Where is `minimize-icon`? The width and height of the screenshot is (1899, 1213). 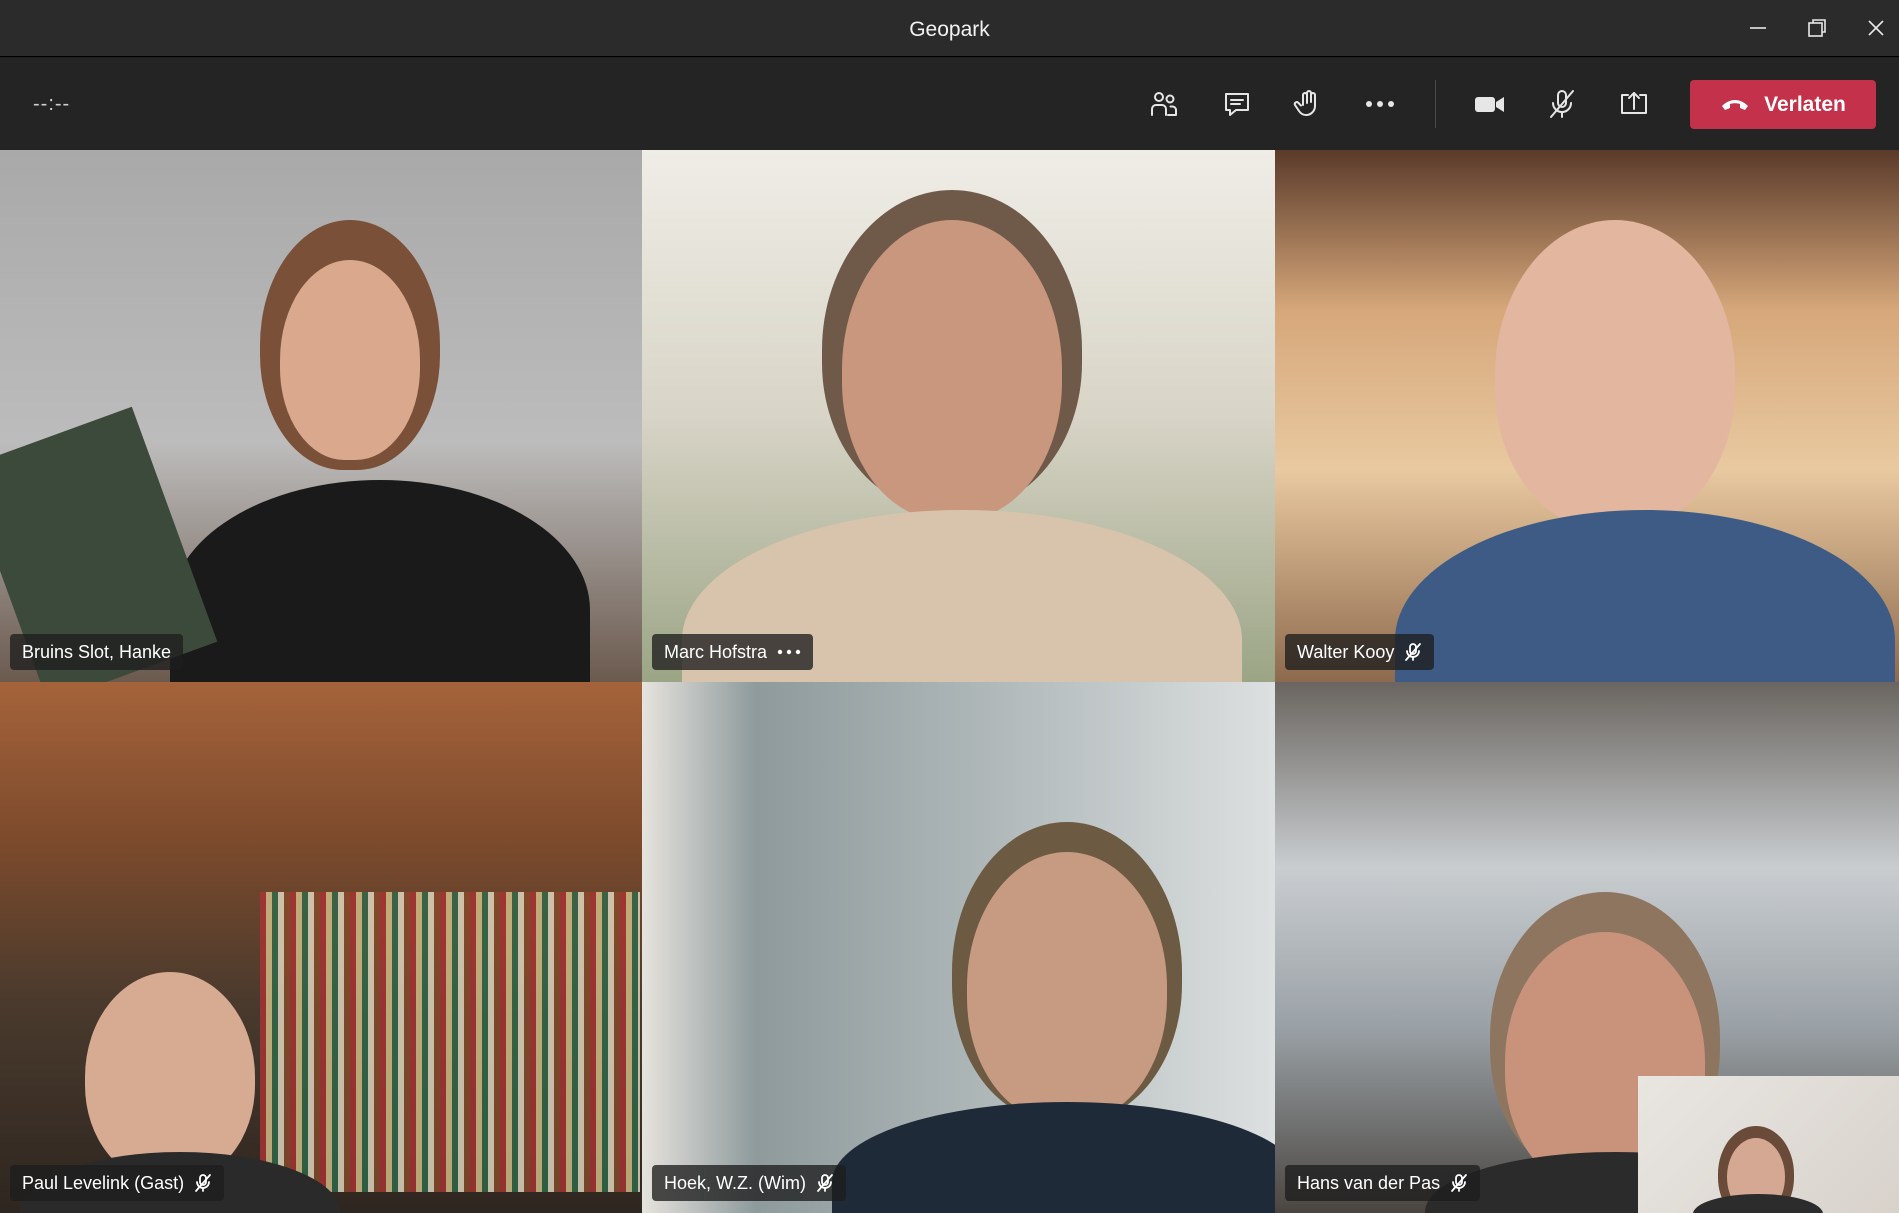
minimize-icon is located at coordinates (1758, 28).